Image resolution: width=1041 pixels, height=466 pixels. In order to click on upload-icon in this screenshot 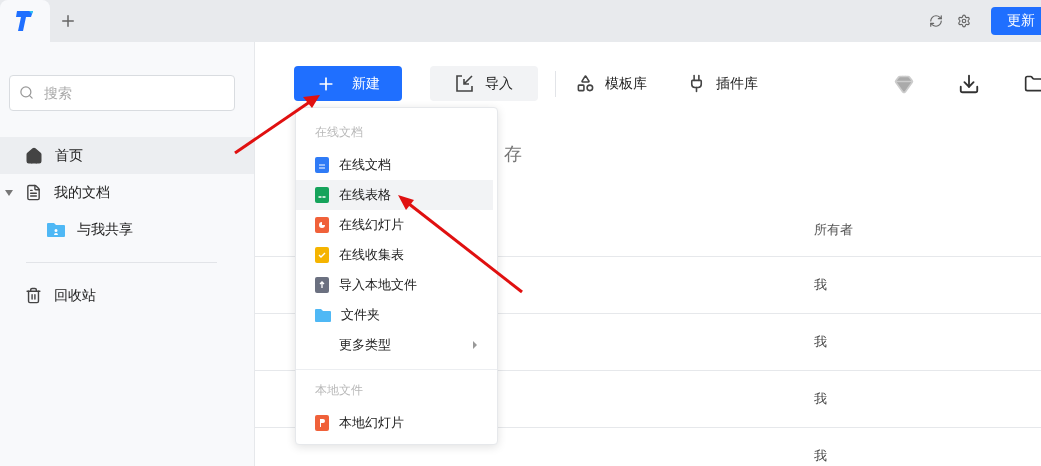, I will do `click(322, 285)`.